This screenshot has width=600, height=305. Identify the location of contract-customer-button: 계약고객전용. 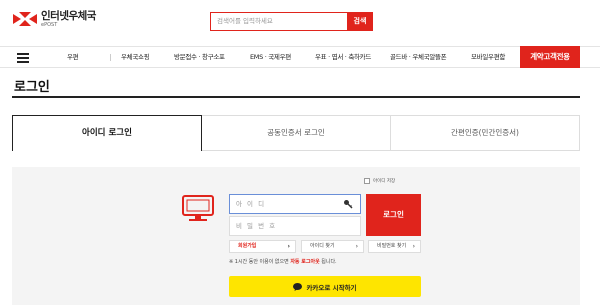
(550, 57).